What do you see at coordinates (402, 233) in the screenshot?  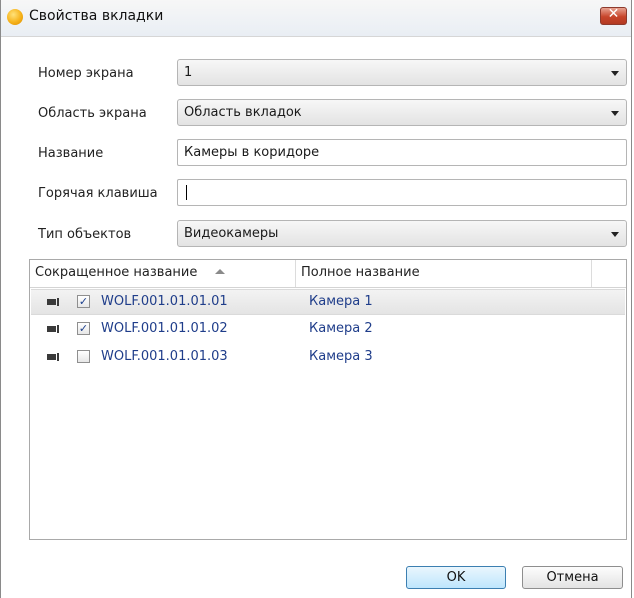 I see `object-type-combo: Видеокамеры` at bounding box center [402, 233].